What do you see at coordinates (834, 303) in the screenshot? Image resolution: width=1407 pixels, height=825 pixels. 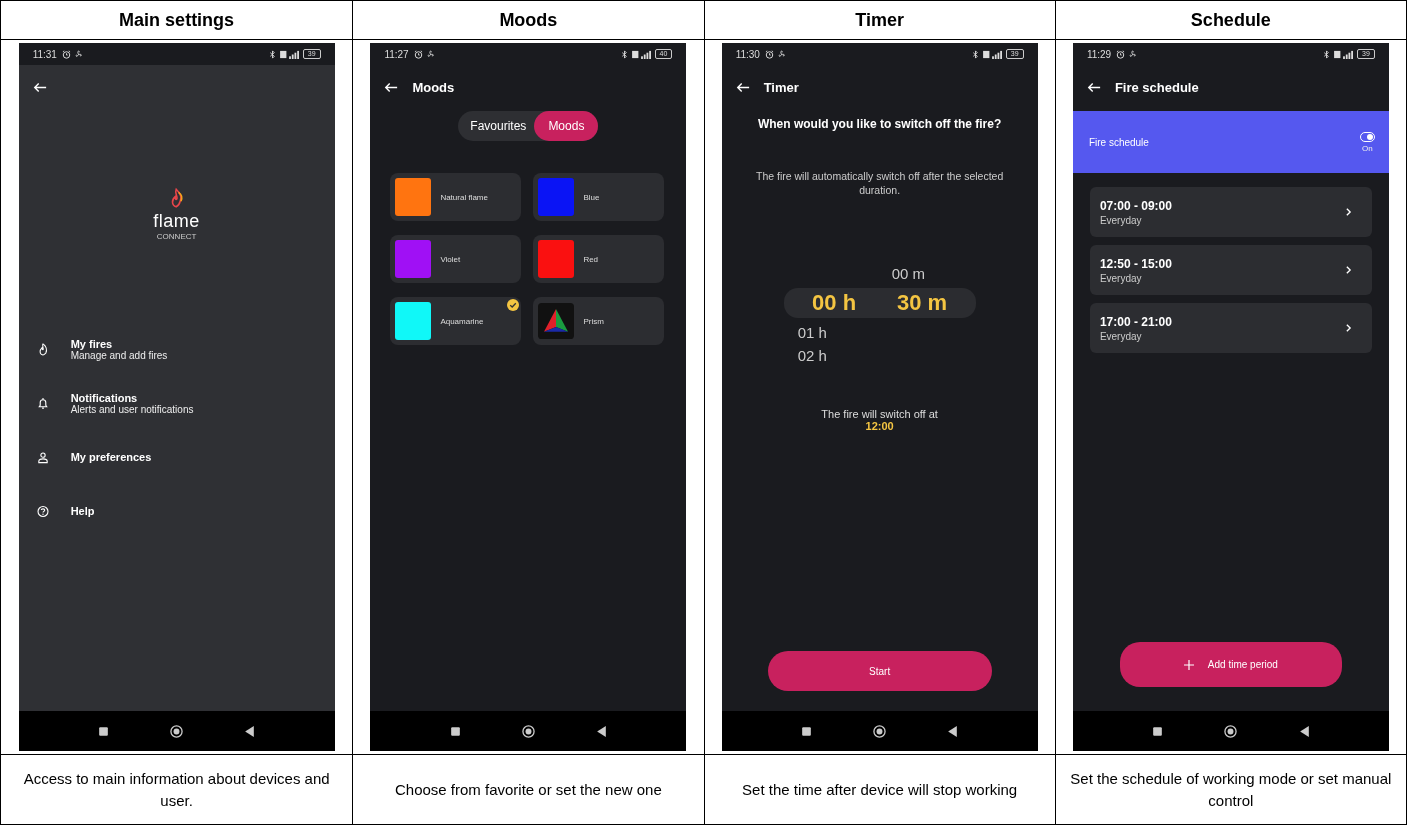 I see `selected-hours: 00 h` at bounding box center [834, 303].